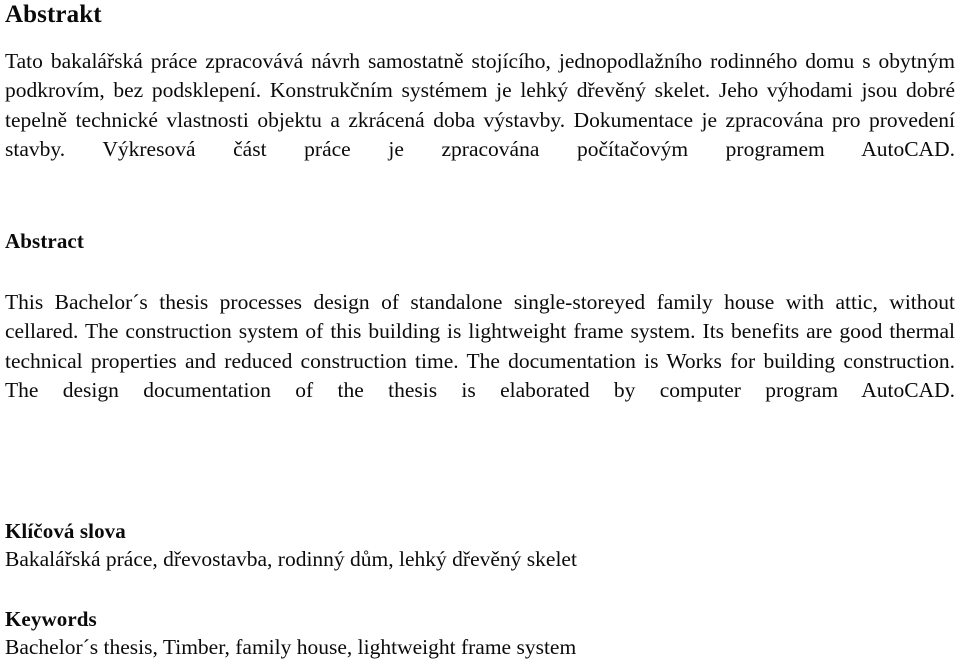  I want to click on keywords-heading: Keywords, so click(51, 619).